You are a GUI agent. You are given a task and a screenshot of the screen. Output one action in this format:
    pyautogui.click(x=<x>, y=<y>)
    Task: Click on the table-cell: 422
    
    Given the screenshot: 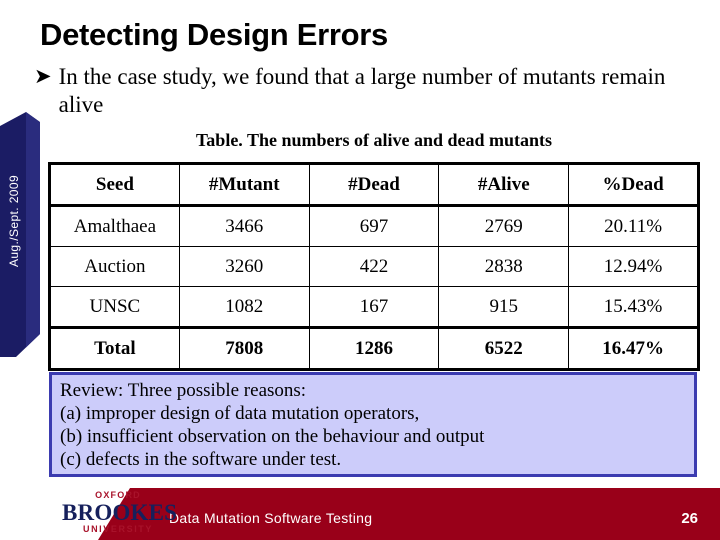 What is the action you would take?
    pyautogui.click(x=374, y=266)
    